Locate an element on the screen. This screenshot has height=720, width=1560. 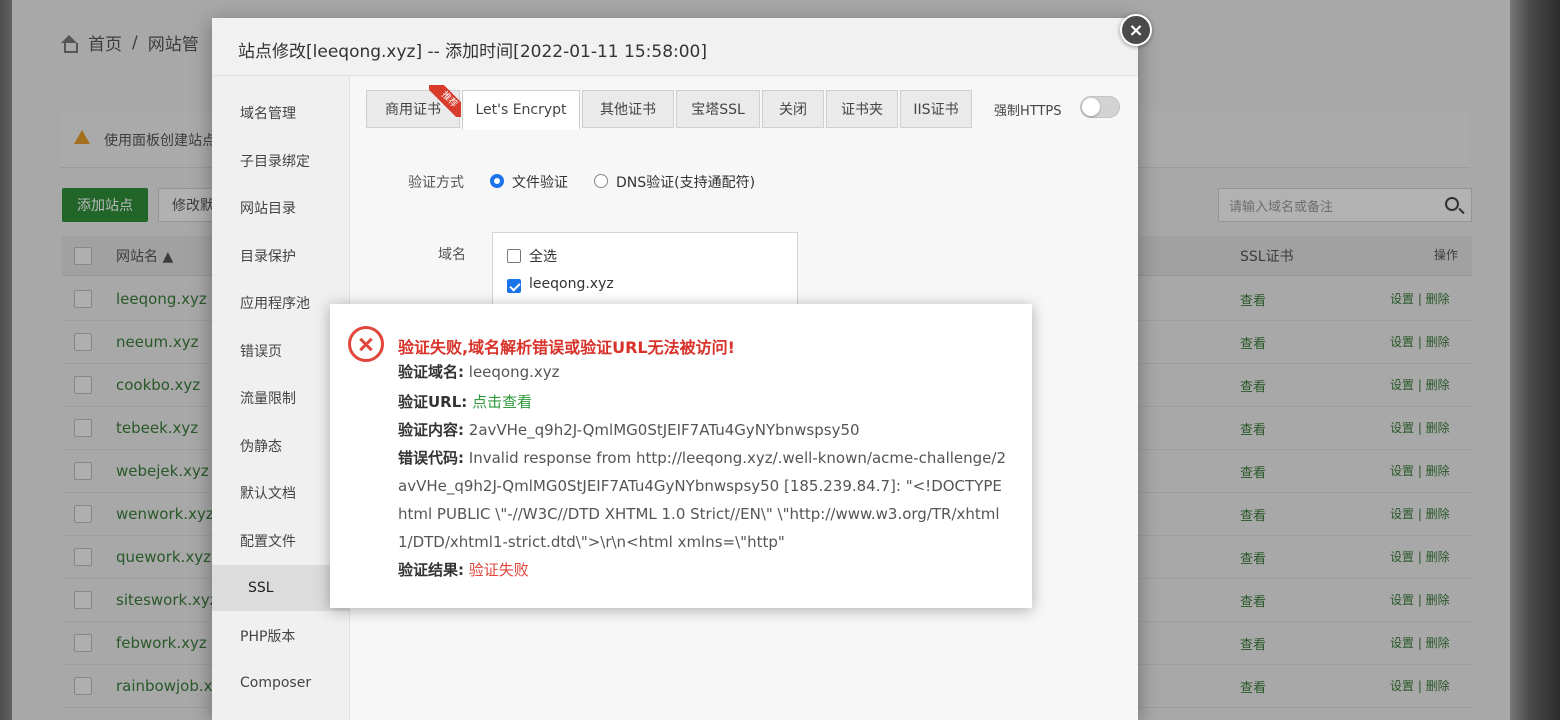
error-domain-row: 验证域名: leeqong.xyz is located at coordinates (479, 372).